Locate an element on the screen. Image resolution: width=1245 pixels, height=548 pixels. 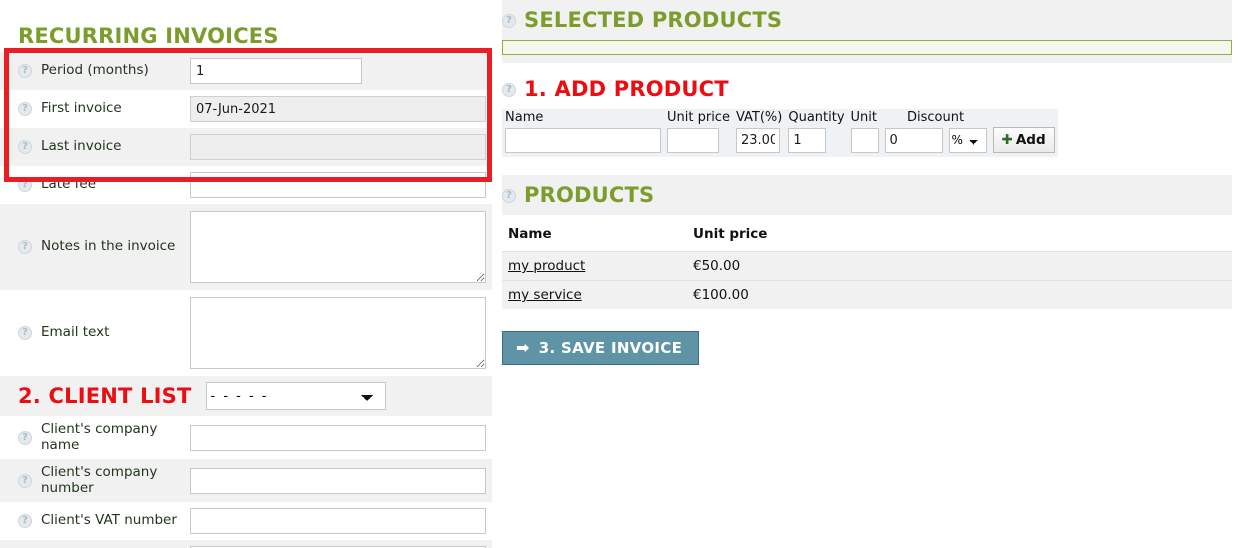
product-link: my product is located at coordinates (546, 266).